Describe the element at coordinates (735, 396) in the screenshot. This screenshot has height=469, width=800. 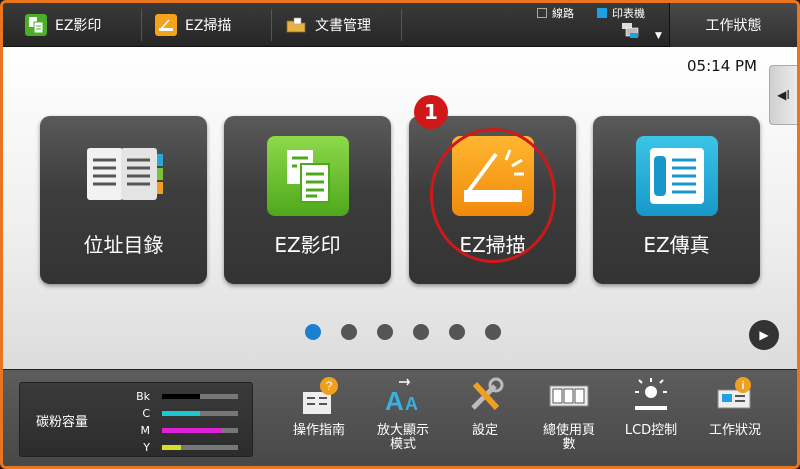
I see `job-status-icon: i` at that location.